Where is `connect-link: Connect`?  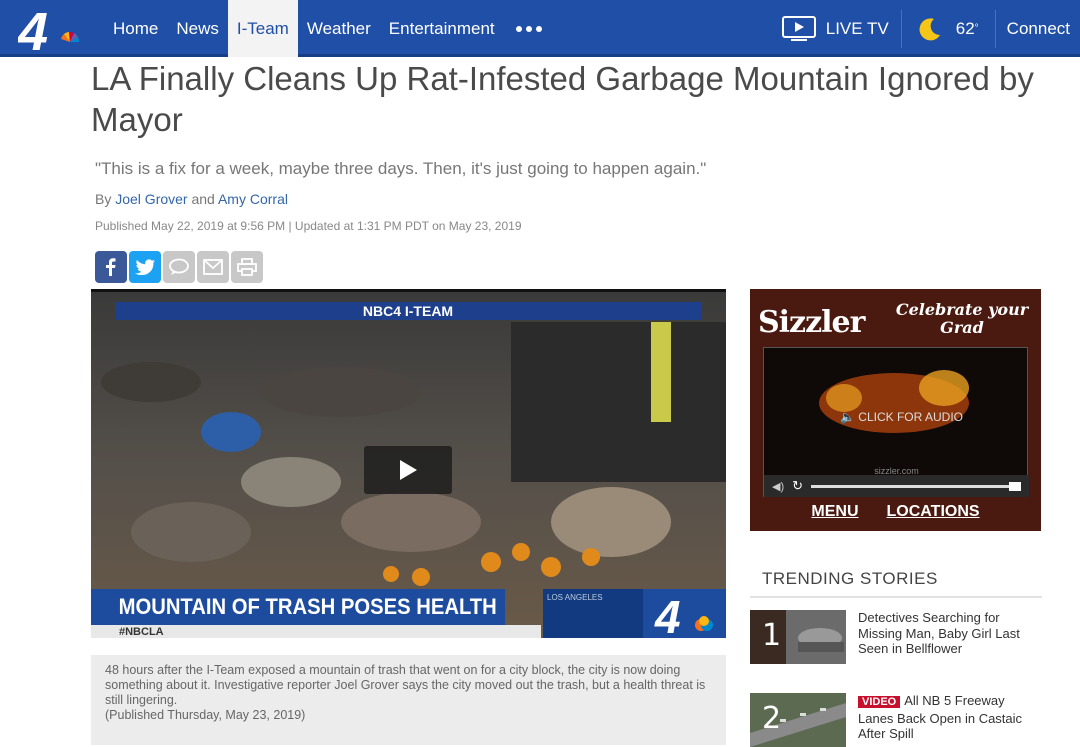
connect-link: Connect is located at coordinates (1038, 29).